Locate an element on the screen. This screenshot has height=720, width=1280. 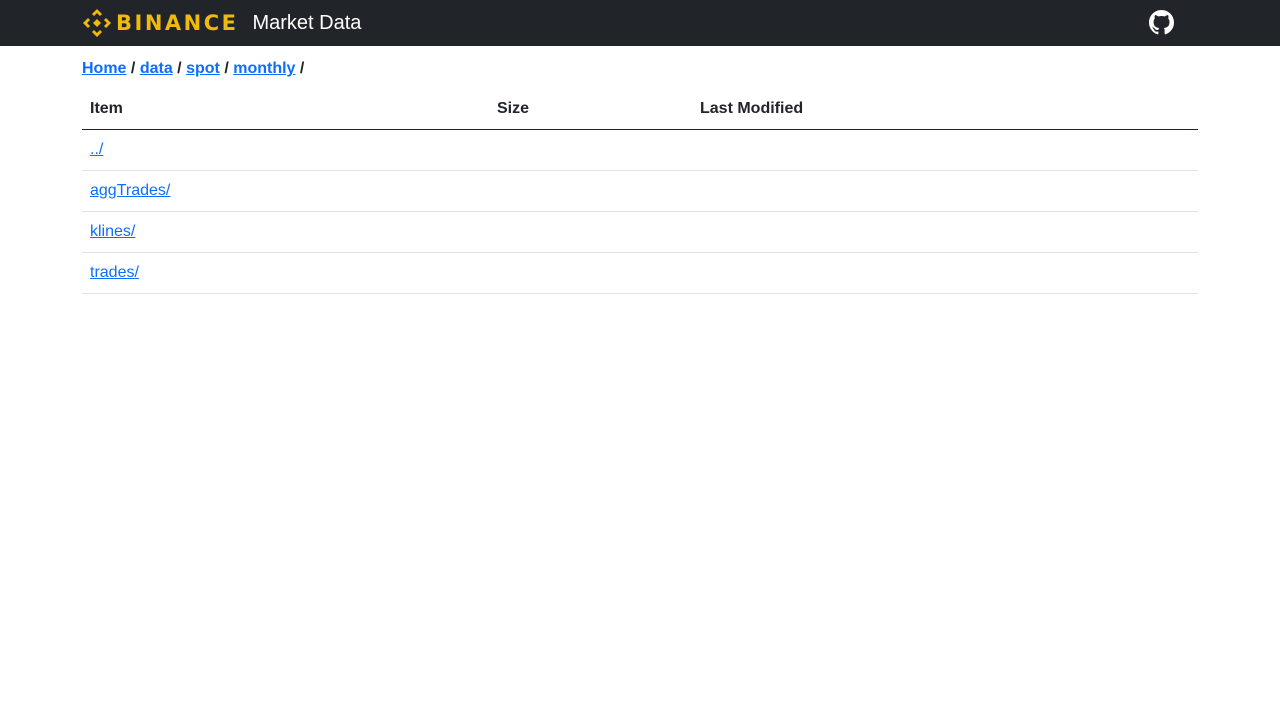
cell-item: klines/ is located at coordinates (285, 232).